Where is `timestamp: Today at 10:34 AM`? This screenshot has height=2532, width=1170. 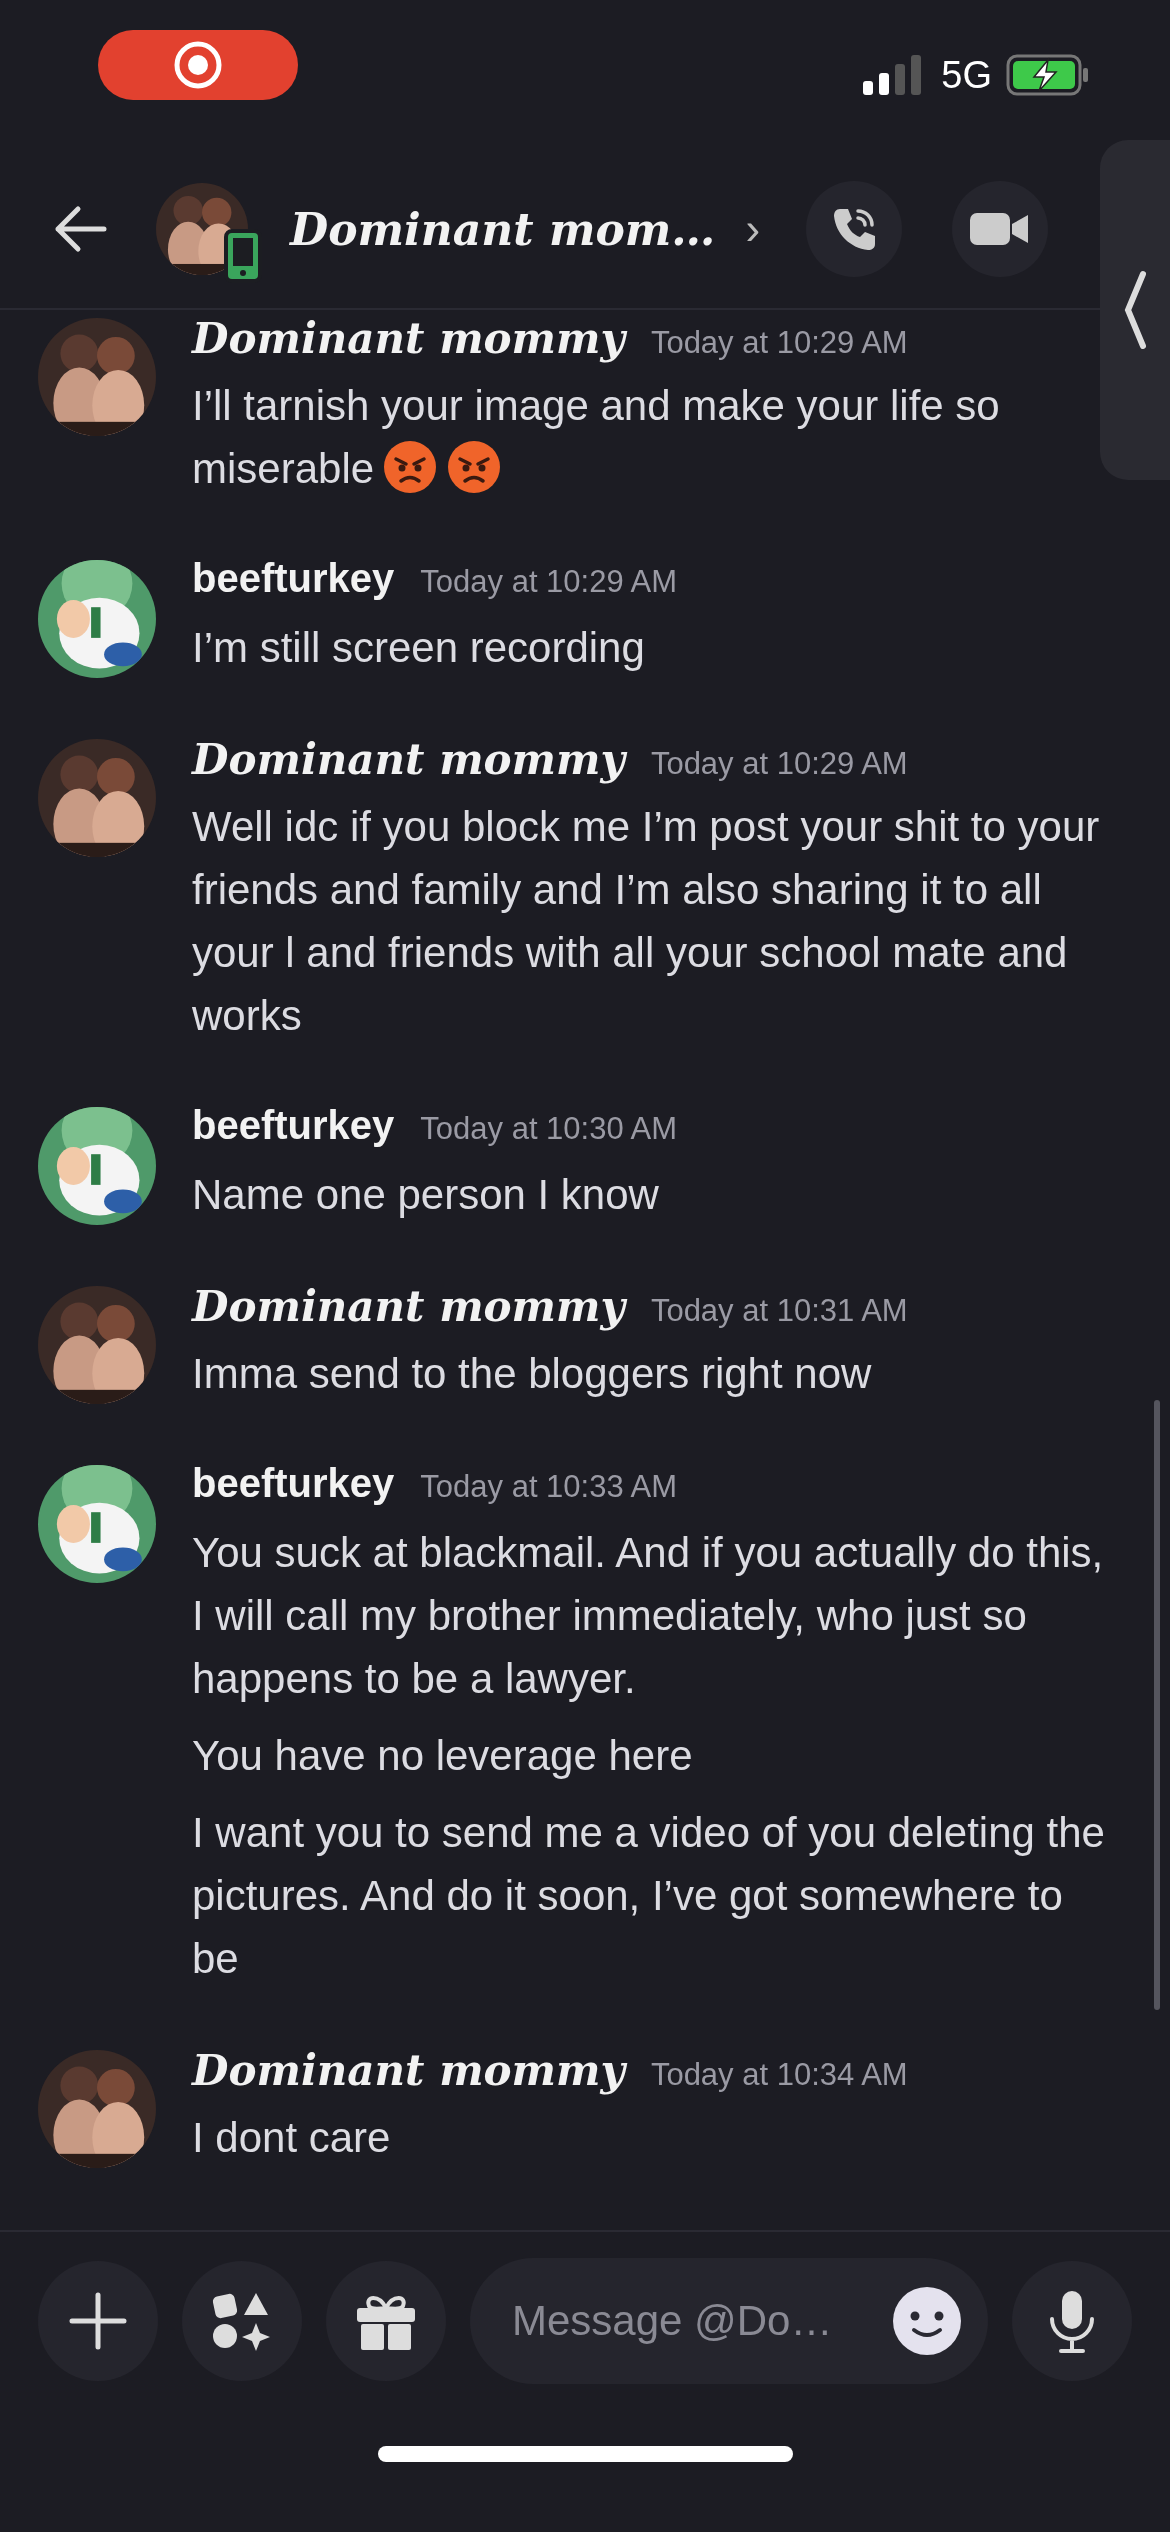 timestamp: Today at 10:34 AM is located at coordinates (779, 2075).